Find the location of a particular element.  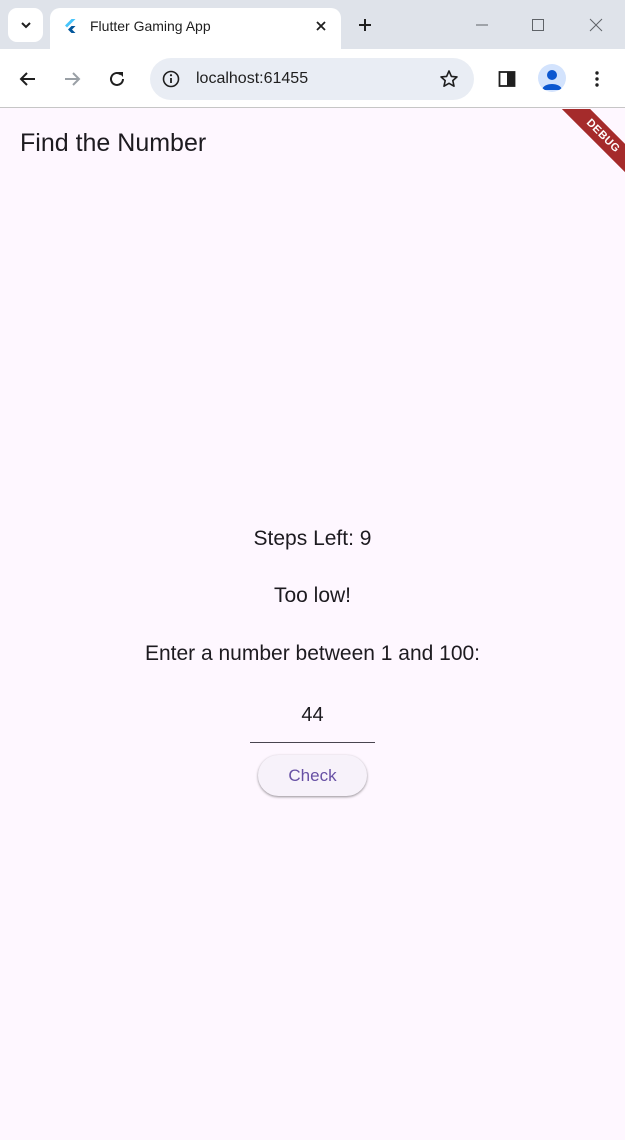

site-info-button is located at coordinates (171, 79).